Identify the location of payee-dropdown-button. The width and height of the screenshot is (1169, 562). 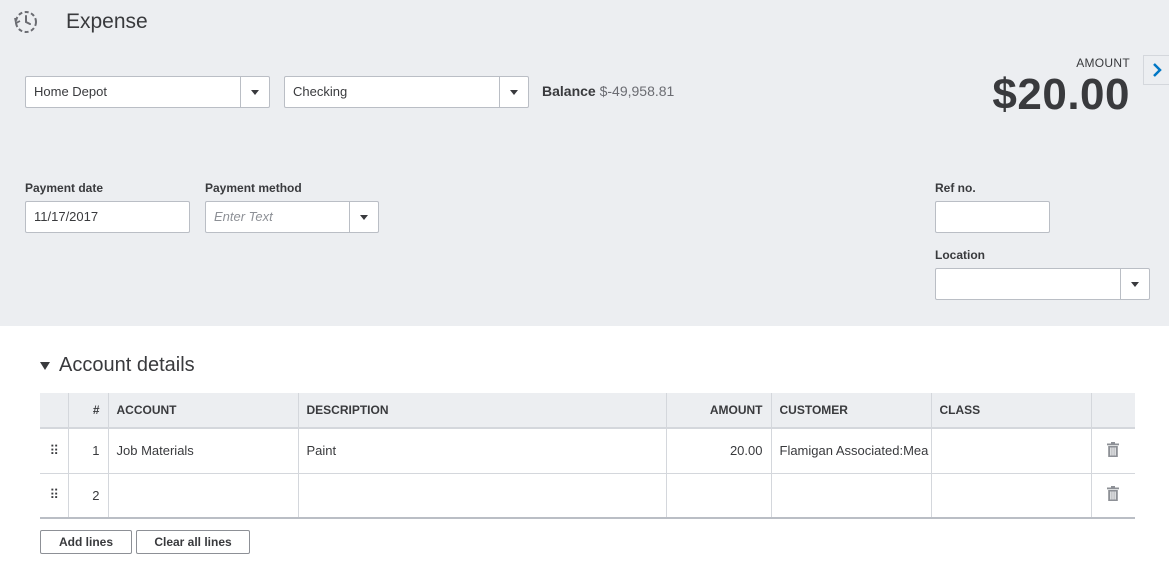
(254, 92).